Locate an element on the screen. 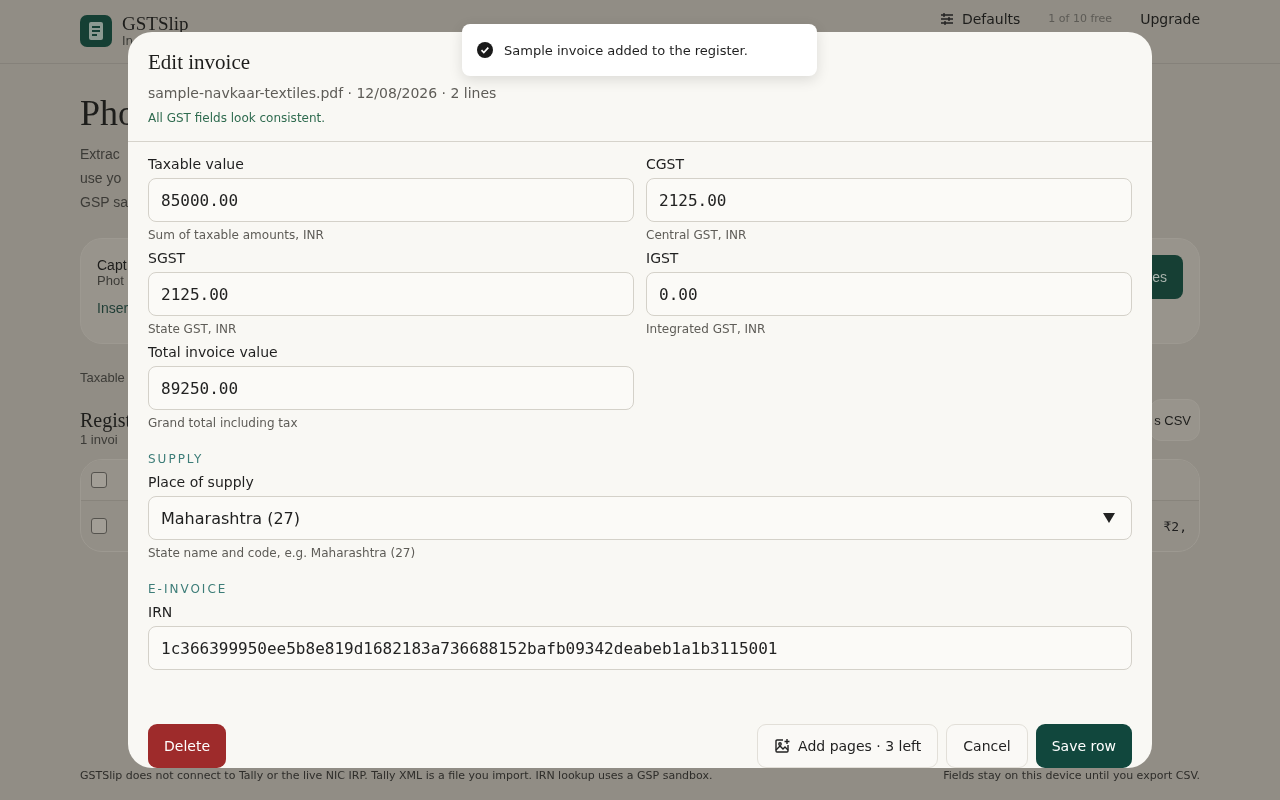 The height and width of the screenshot is (800, 1280). save-button: Save row is located at coordinates (1083, 746).